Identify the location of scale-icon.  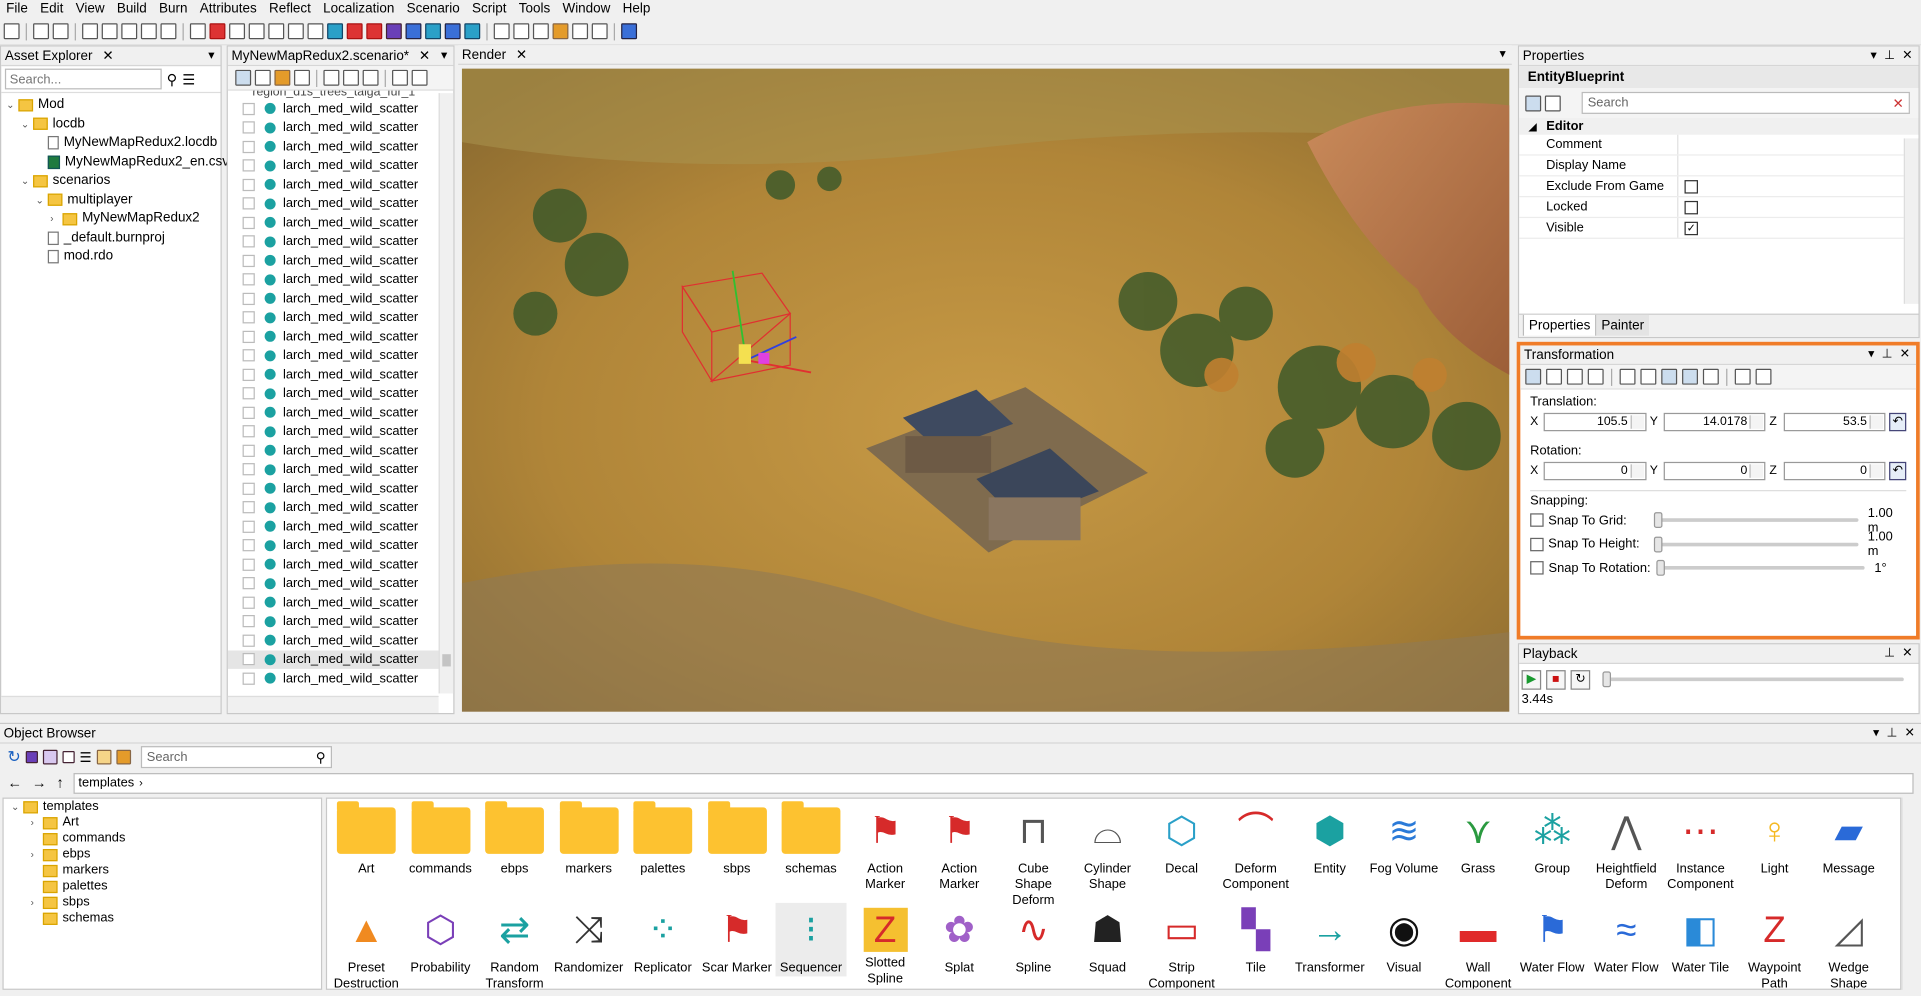
(1574, 376).